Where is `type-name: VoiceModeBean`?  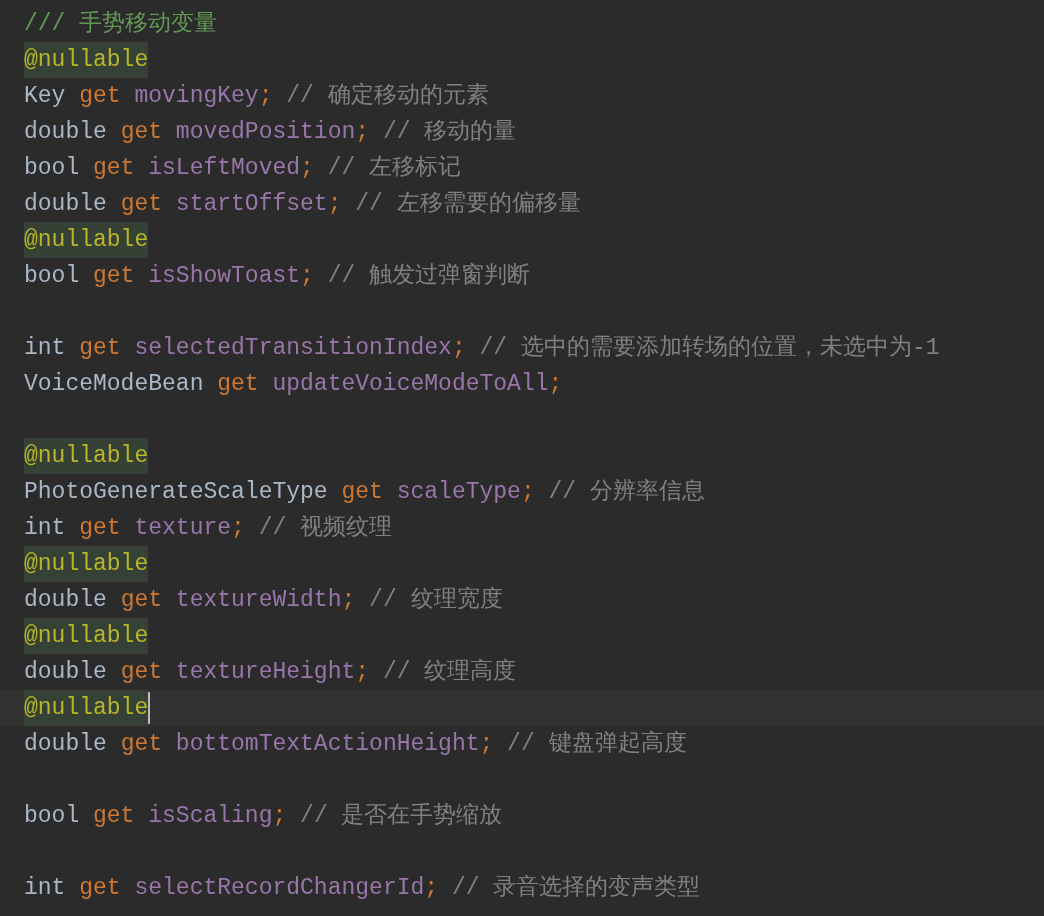 type-name: VoiceModeBean is located at coordinates (114, 384).